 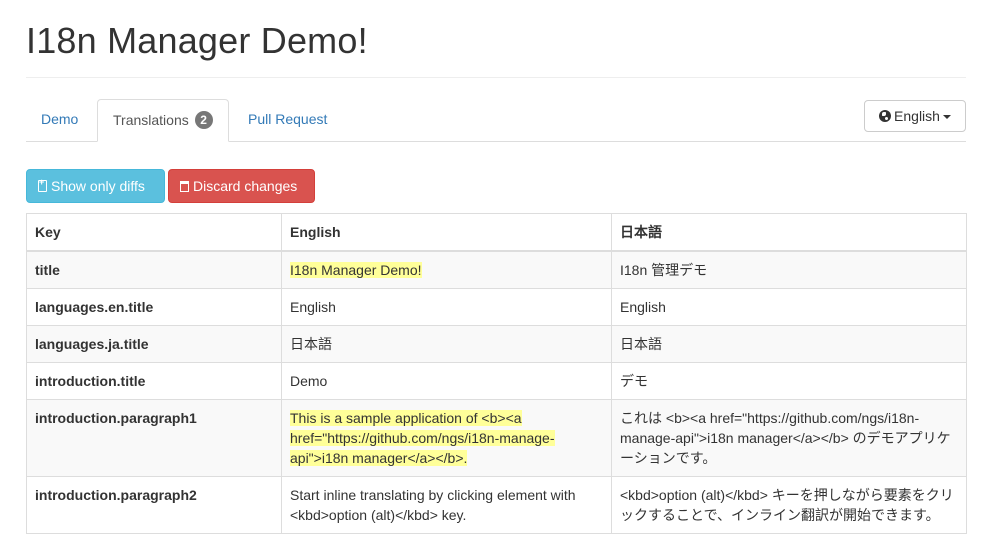 I want to click on document-plus-icon, so click(x=42, y=184).